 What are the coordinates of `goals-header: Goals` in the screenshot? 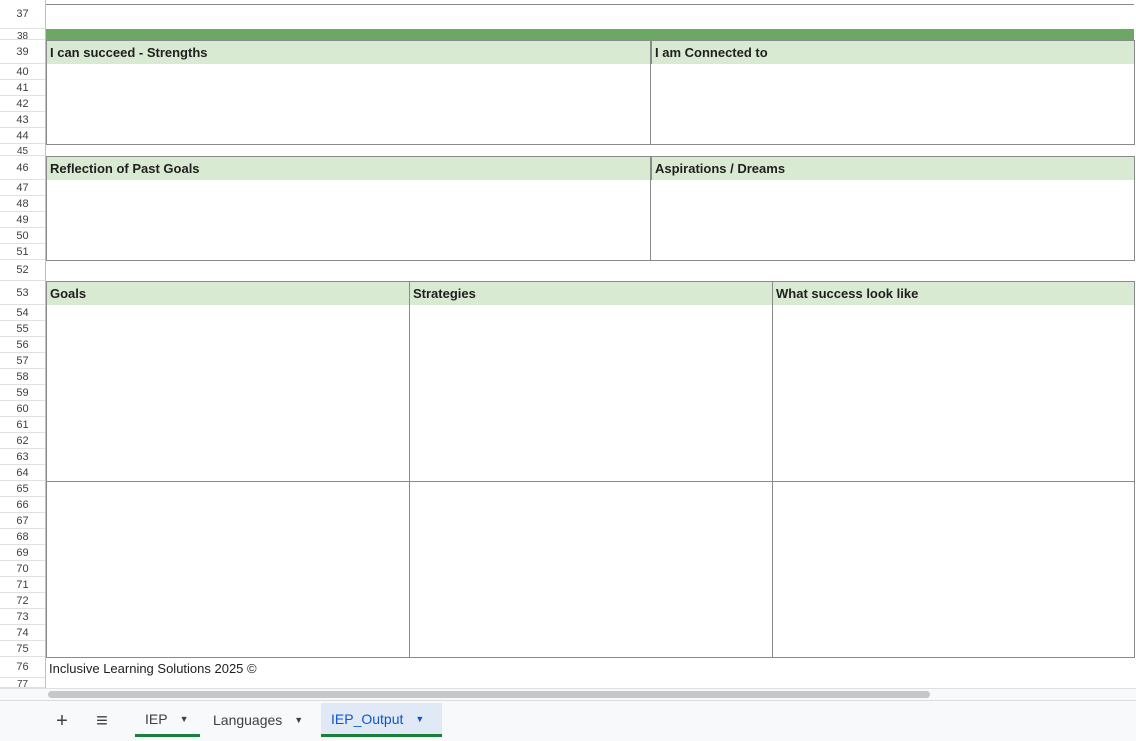 It's located at (228, 293).